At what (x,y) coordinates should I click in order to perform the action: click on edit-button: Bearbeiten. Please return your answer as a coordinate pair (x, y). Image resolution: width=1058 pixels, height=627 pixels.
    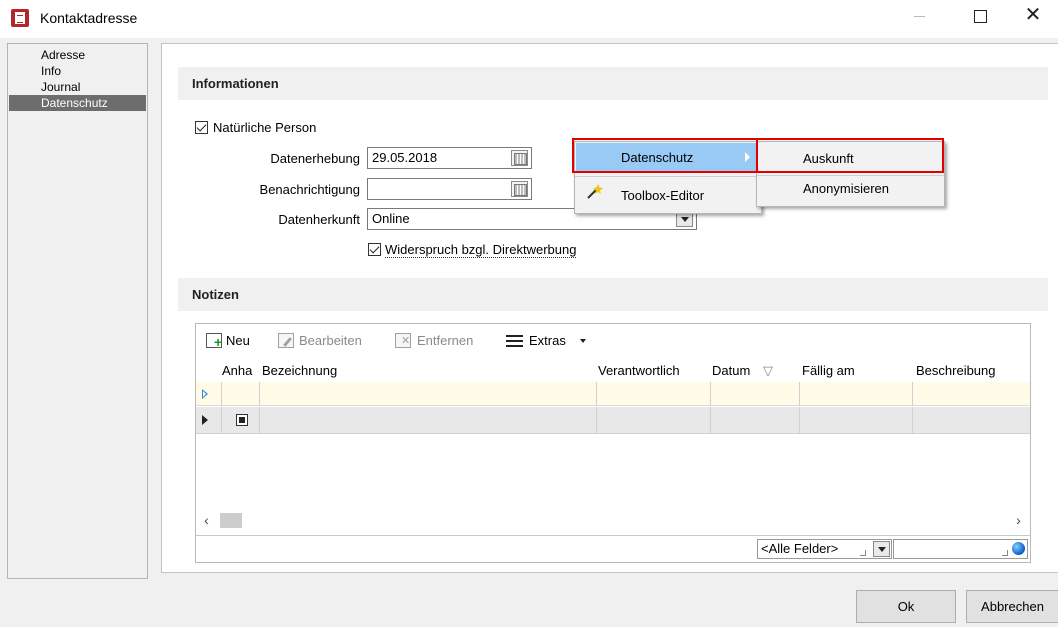
    Looking at the image, I should click on (330, 340).